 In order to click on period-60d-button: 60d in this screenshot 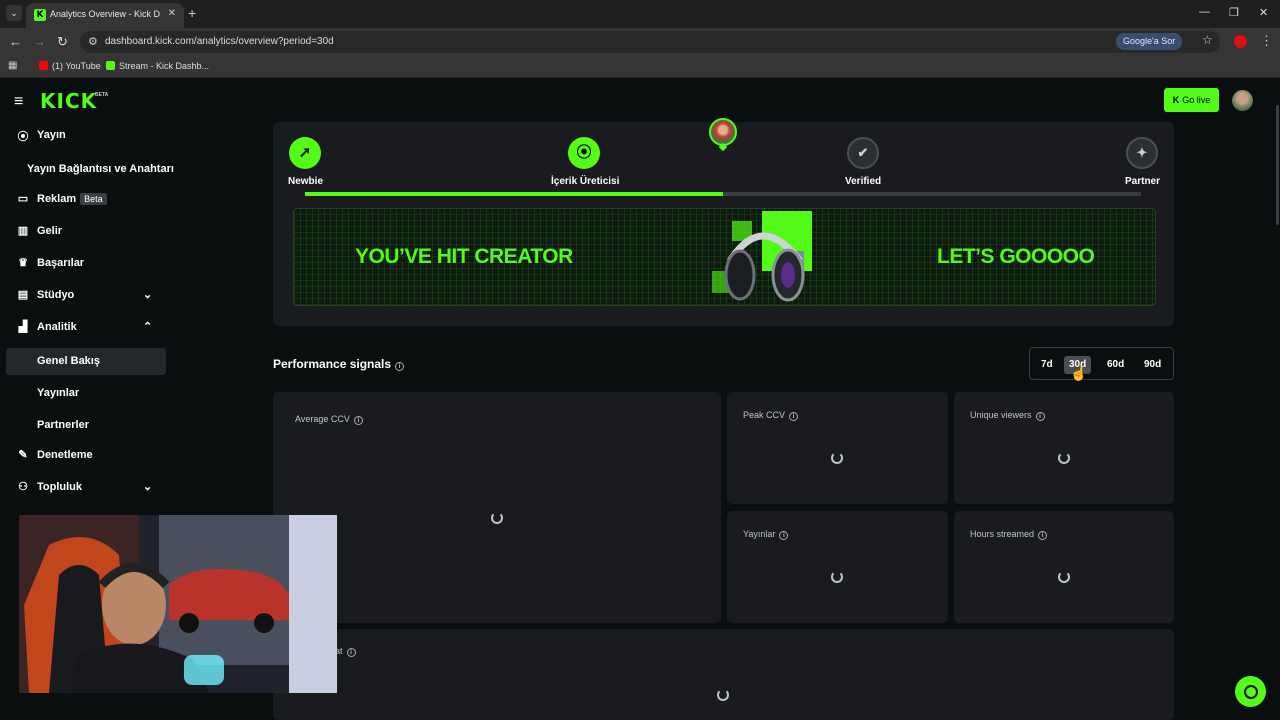, I will do `click(1115, 365)`.